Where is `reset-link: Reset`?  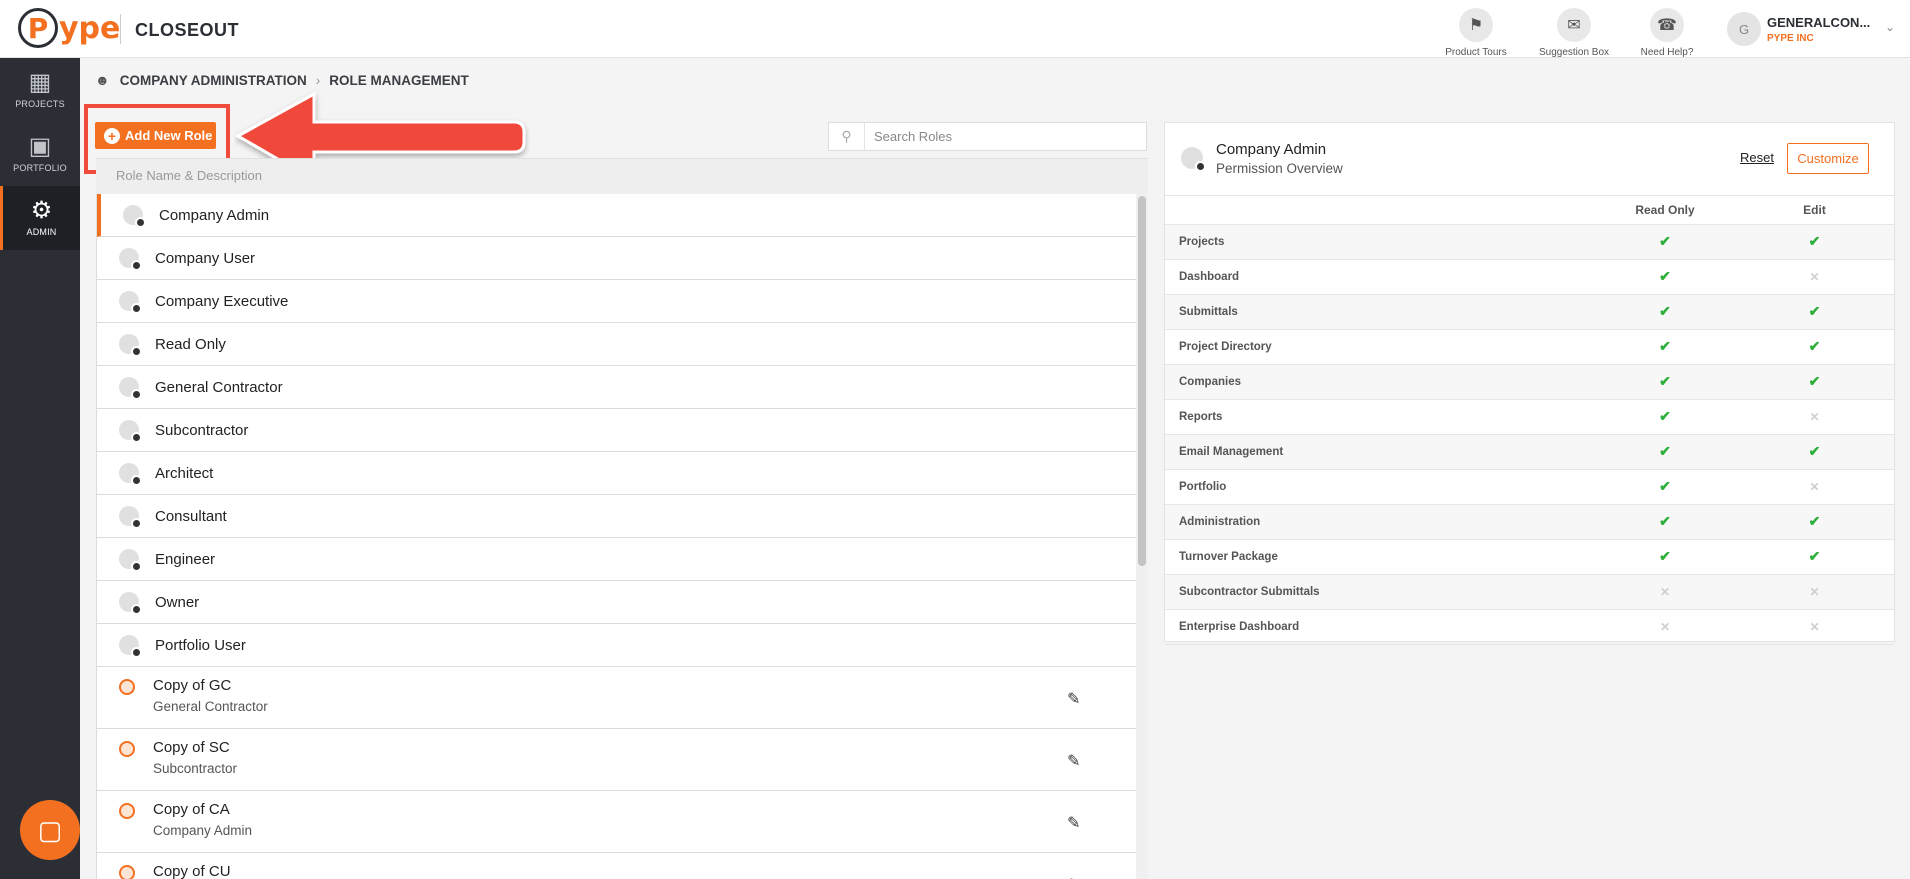
reset-link: Reset is located at coordinates (1757, 157).